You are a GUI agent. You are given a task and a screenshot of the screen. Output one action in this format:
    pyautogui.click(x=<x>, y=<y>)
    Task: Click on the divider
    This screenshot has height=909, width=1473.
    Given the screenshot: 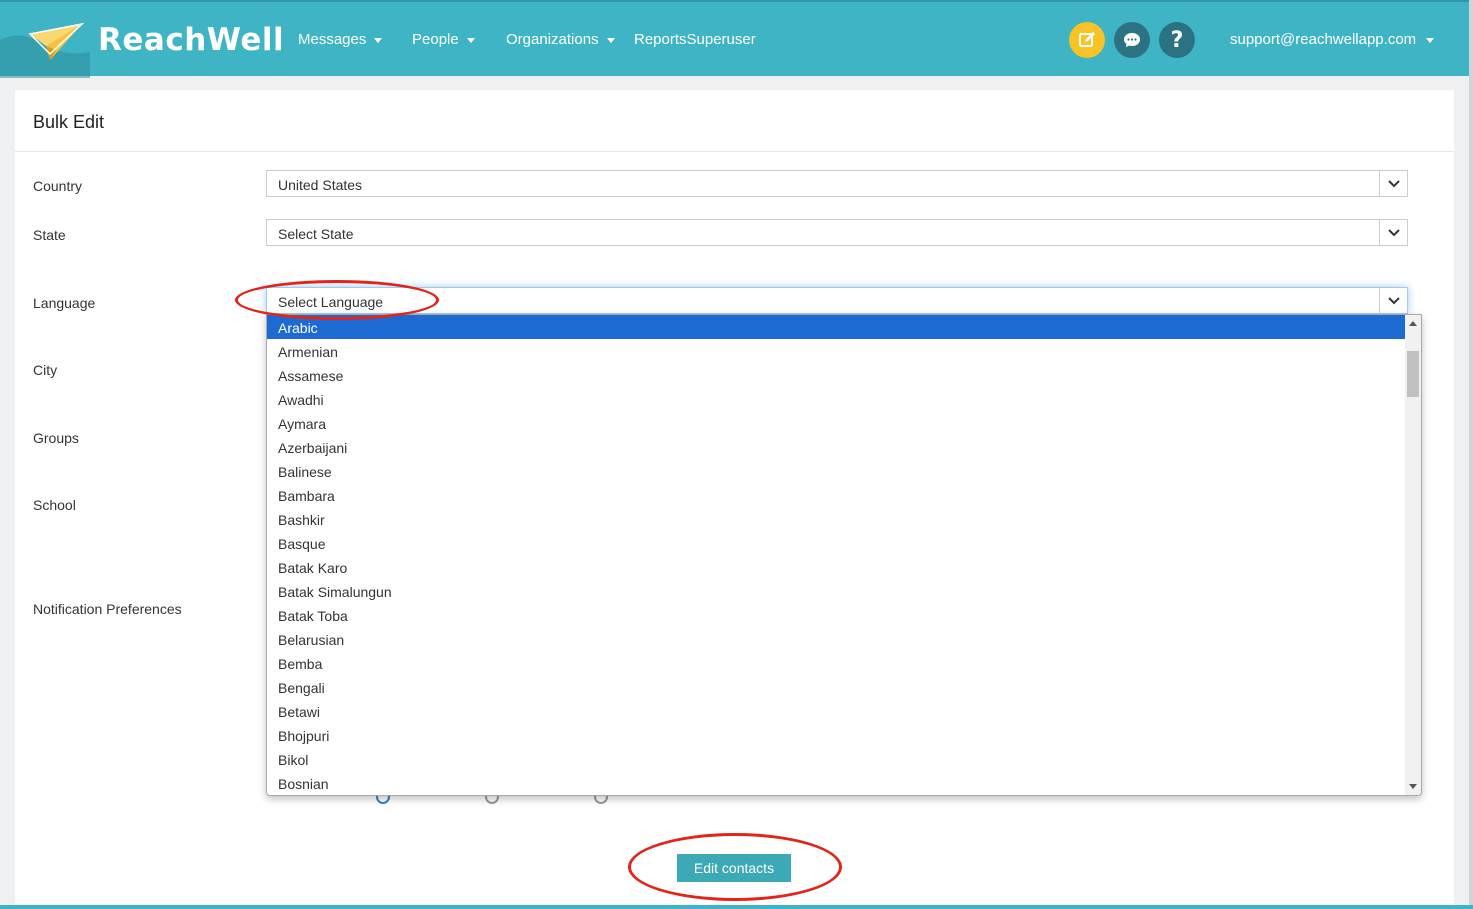 What is the action you would take?
    pyautogui.click(x=734, y=151)
    